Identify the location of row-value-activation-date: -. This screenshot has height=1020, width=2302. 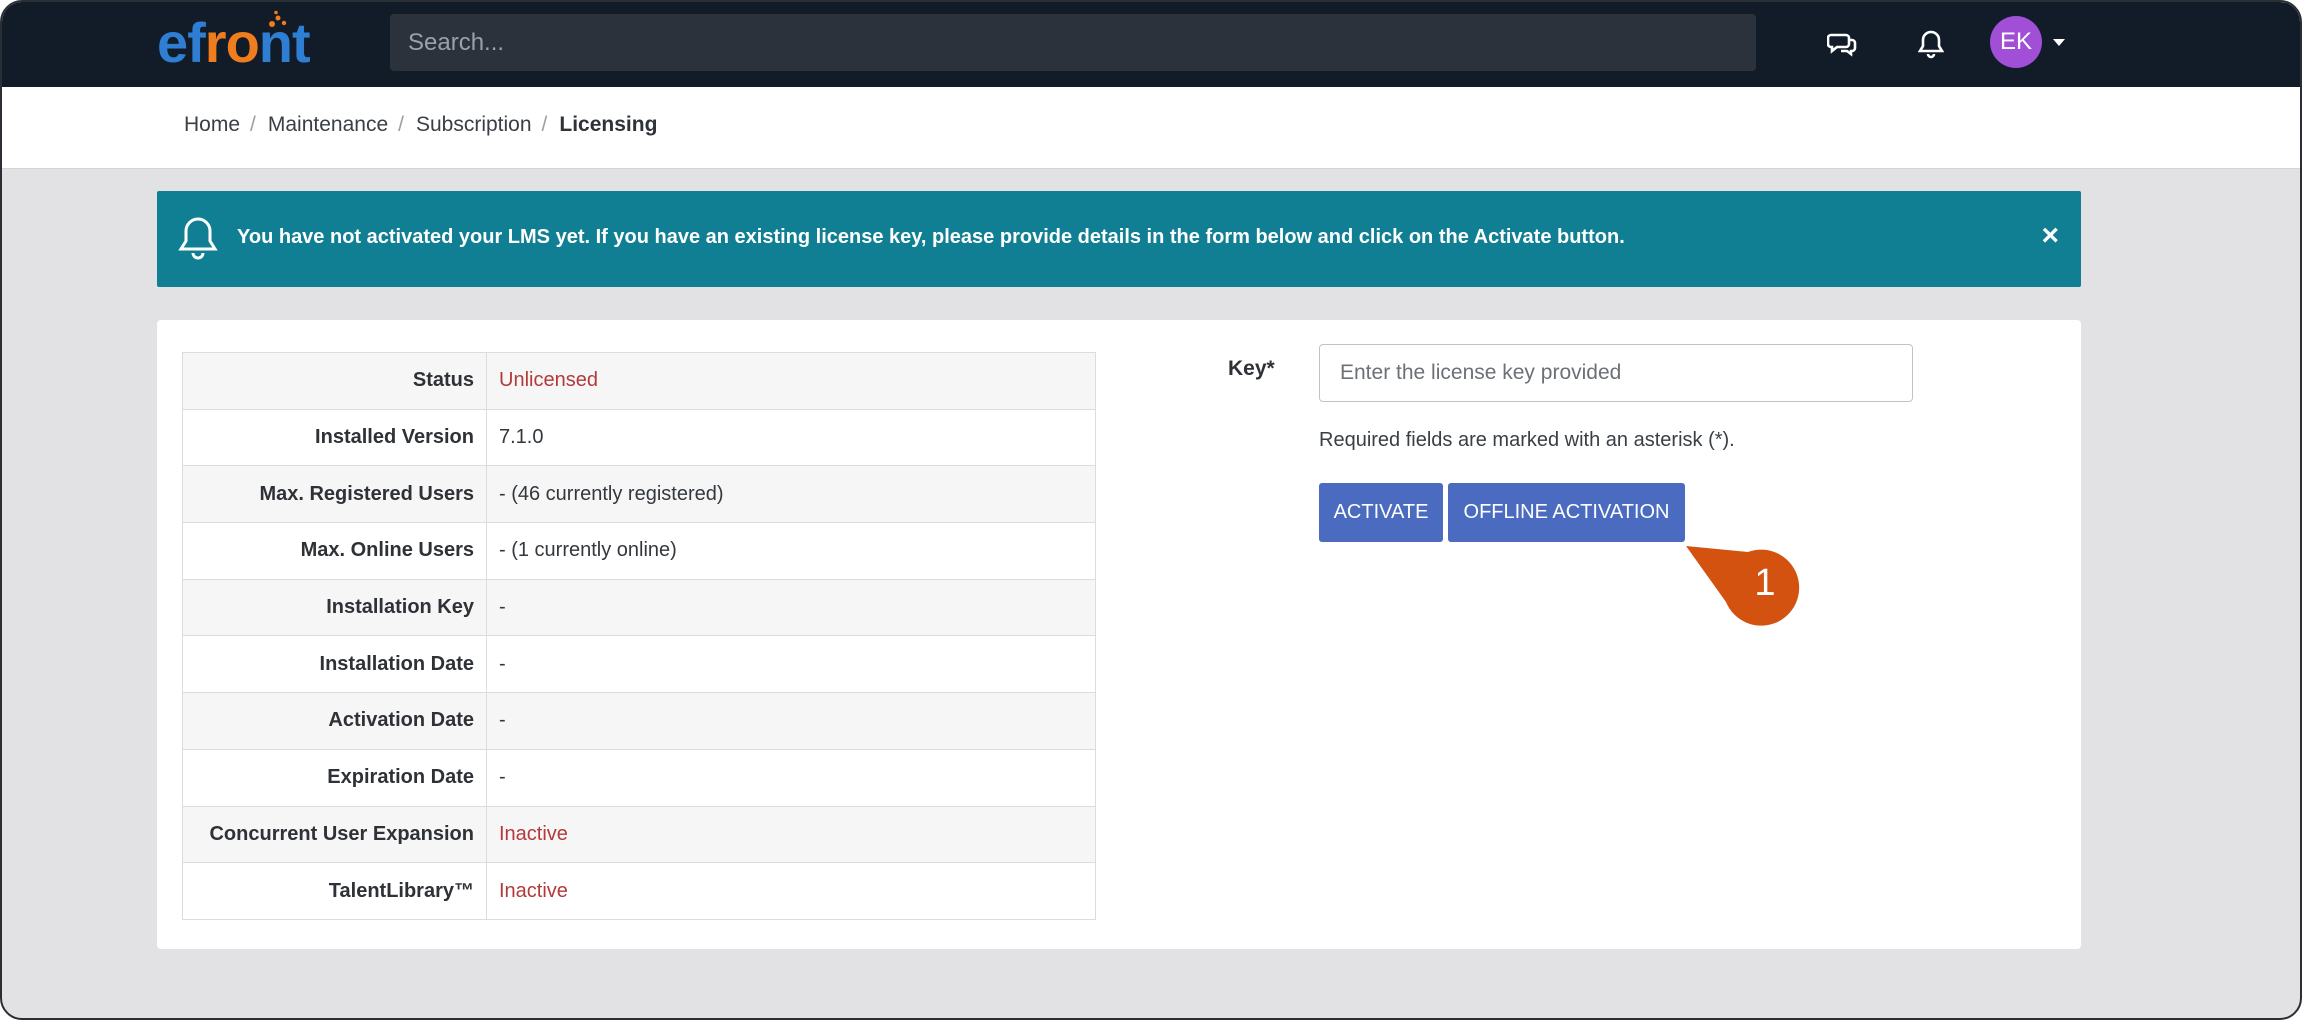
(791, 721).